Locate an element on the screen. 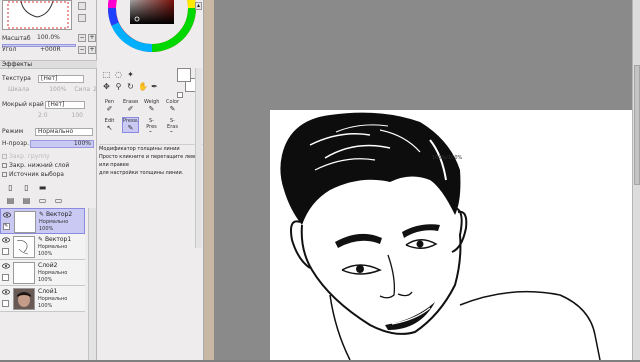 This screenshot has width=640, height=362. angle-field: +000R is located at coordinates (53, 51).